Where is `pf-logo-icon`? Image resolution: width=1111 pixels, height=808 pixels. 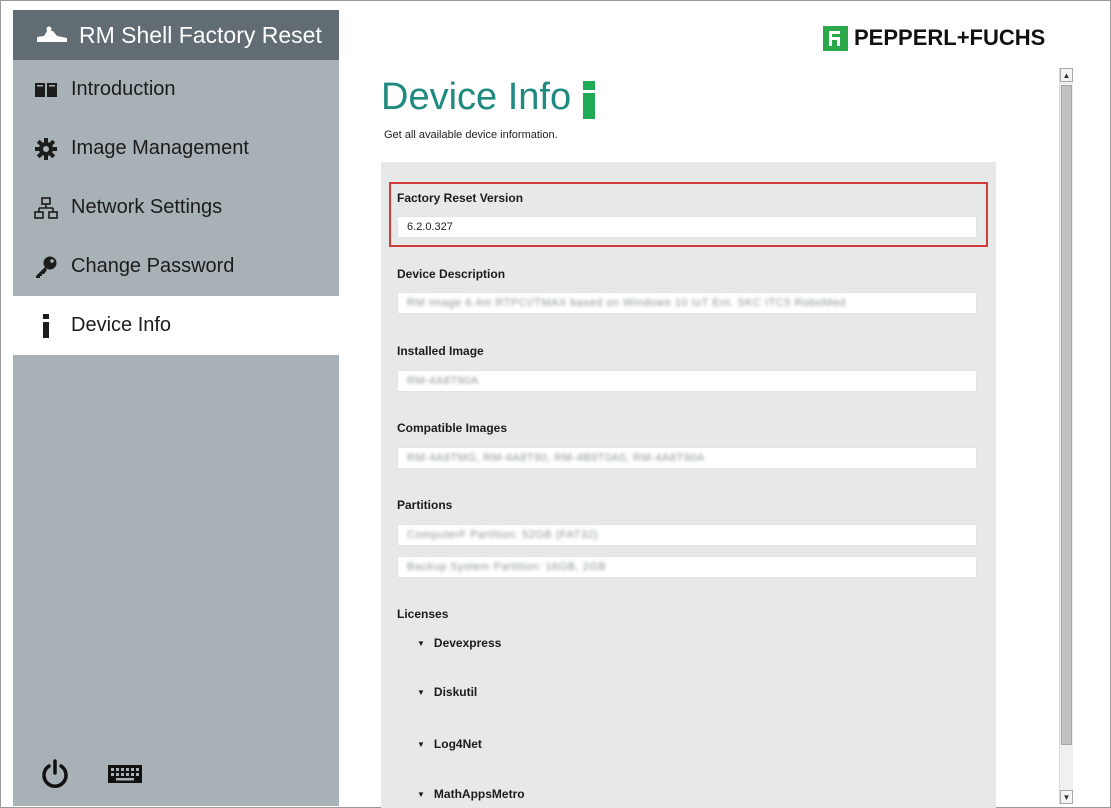
pf-logo-icon is located at coordinates (835, 38).